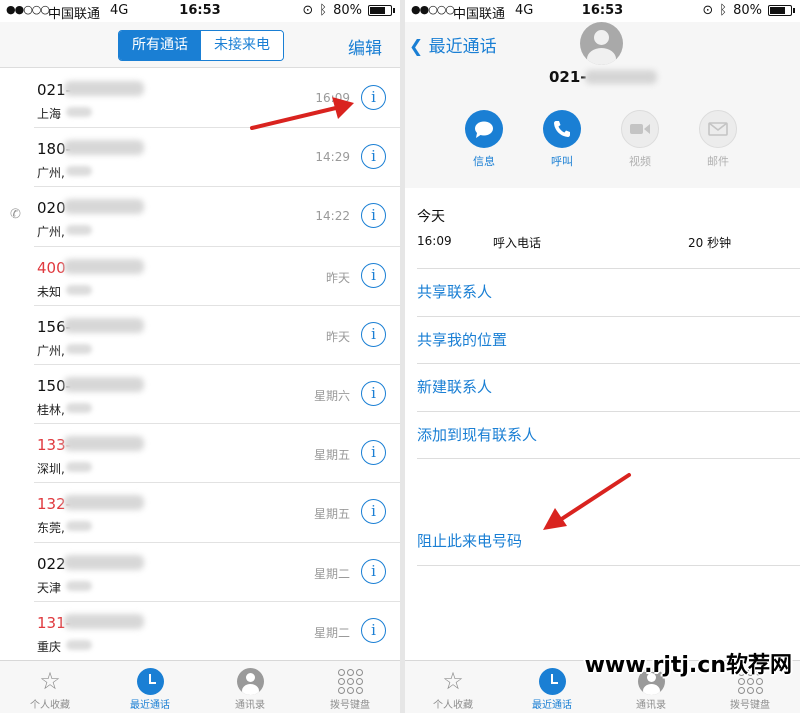 Image resolution: width=800 pixels, height=713 pixels. What do you see at coordinates (332, 157) in the screenshot?
I see `call-time: 14:29` at bounding box center [332, 157].